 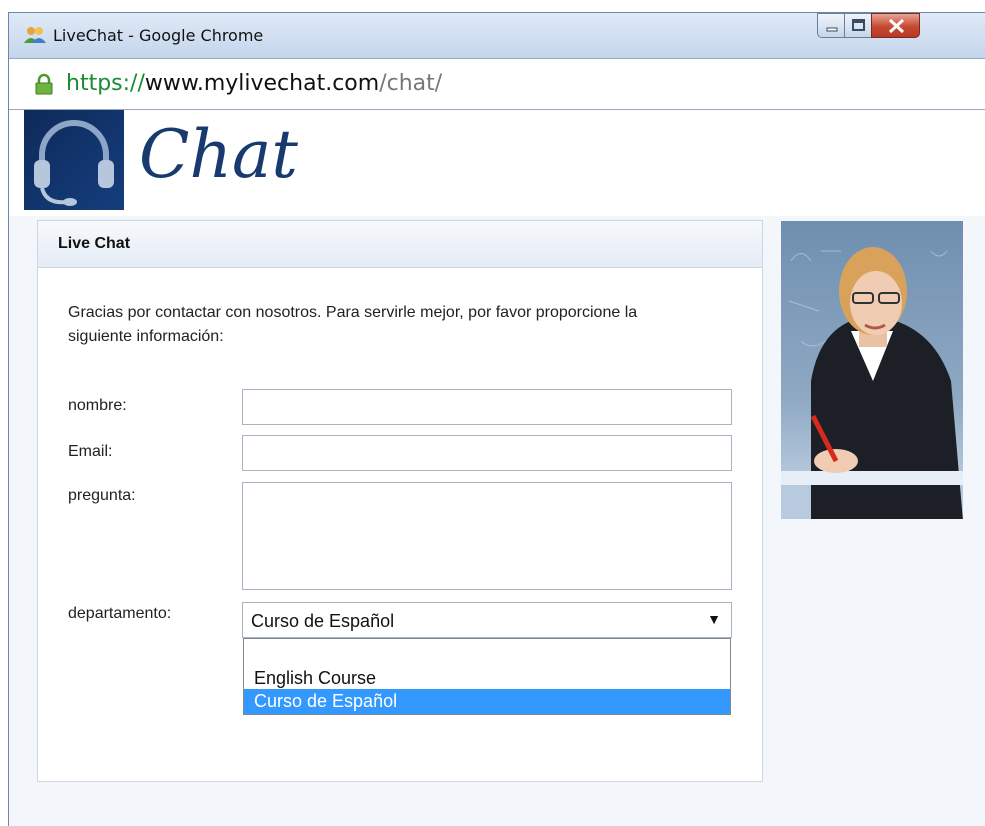 I want to click on email-input, so click(x=487, y=453).